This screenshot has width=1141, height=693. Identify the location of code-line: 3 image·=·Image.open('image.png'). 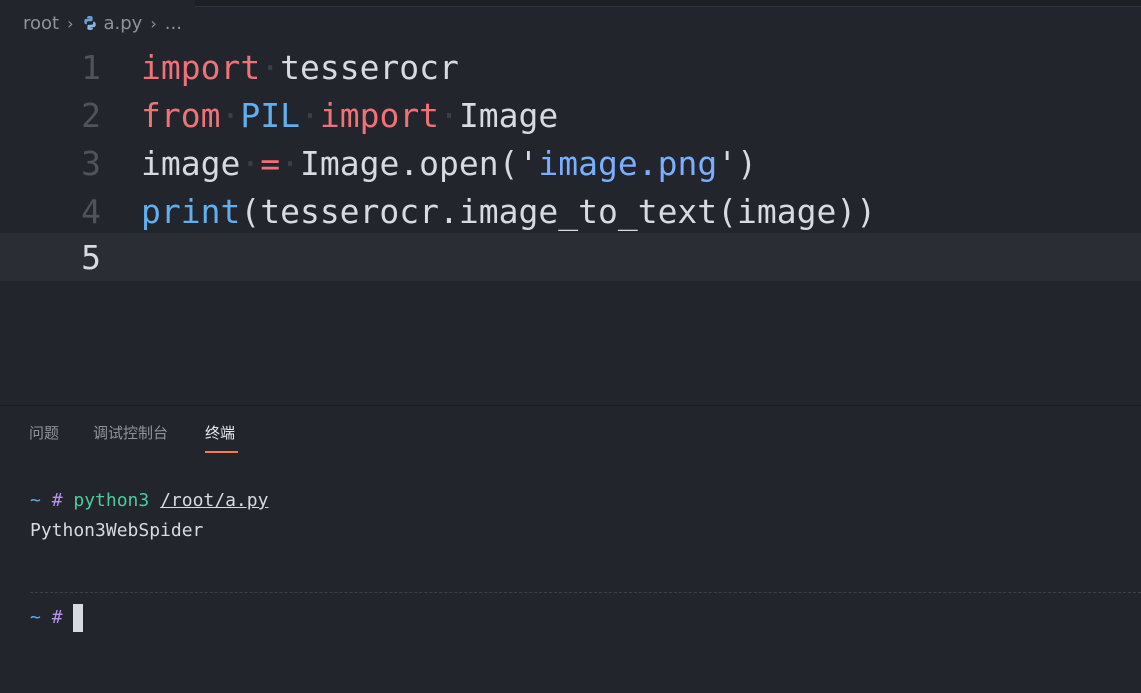
(570, 163).